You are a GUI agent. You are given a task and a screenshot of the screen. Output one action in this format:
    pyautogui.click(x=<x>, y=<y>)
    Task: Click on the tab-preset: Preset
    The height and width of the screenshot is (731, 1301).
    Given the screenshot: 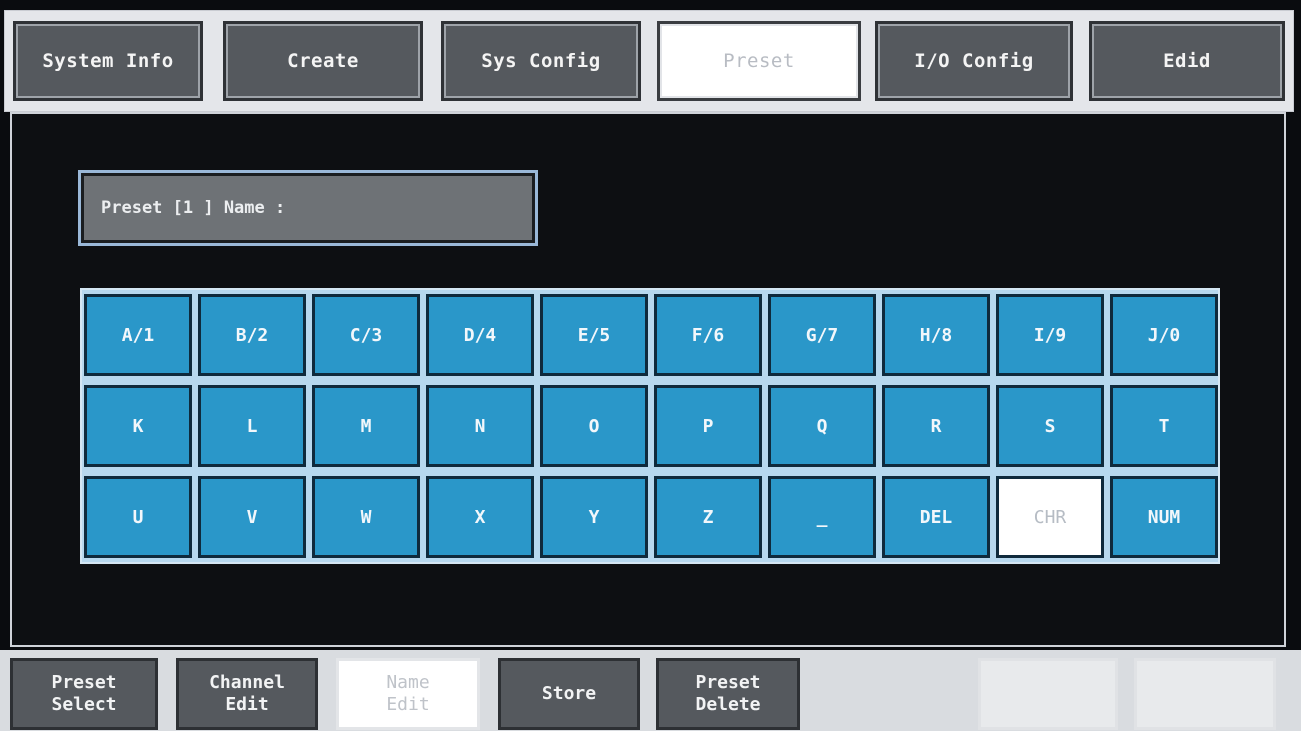 What is the action you would take?
    pyautogui.click(x=759, y=61)
    